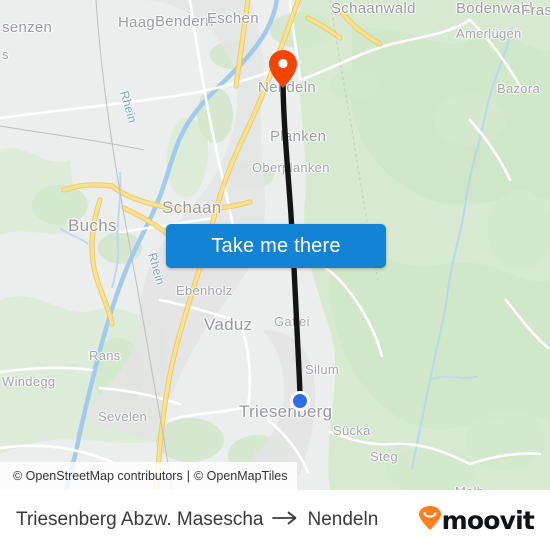  Describe the element at coordinates (285, 520) in the screenshot. I see `arrow-right-icon` at that location.